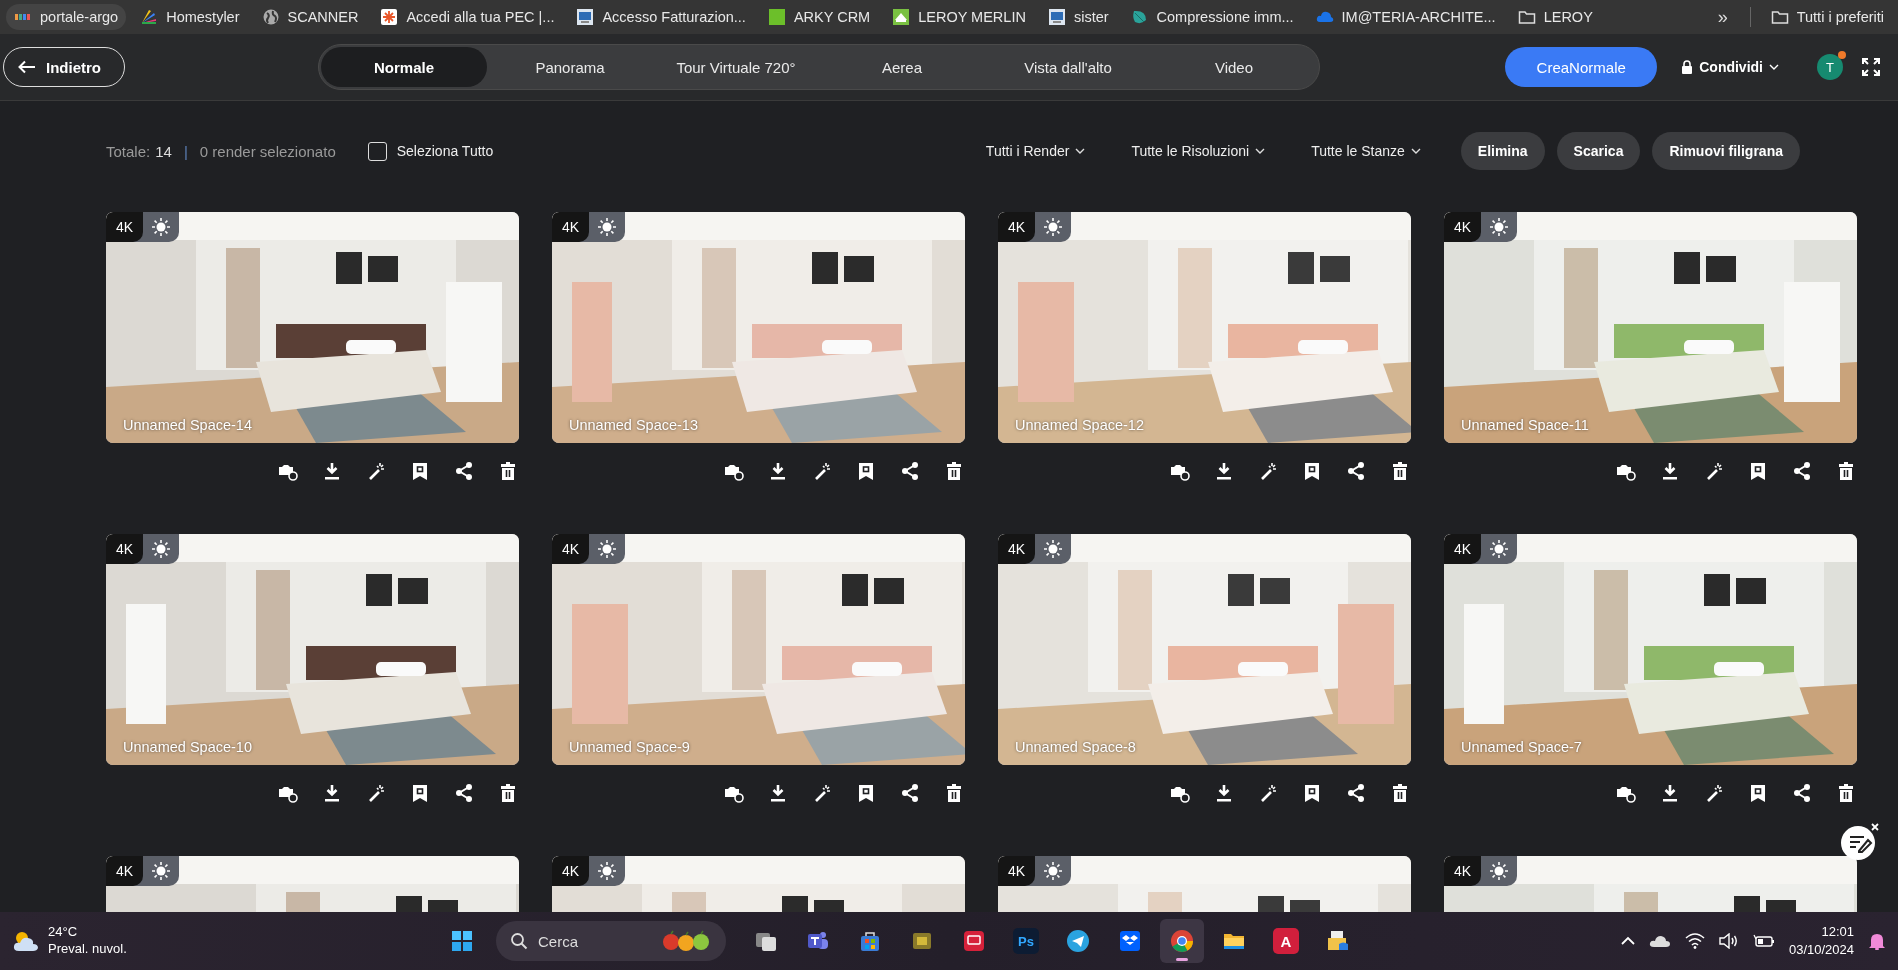  Describe the element at coordinates (736, 67) in the screenshot. I see `view-tab: Tour Virtuale 720°` at that location.